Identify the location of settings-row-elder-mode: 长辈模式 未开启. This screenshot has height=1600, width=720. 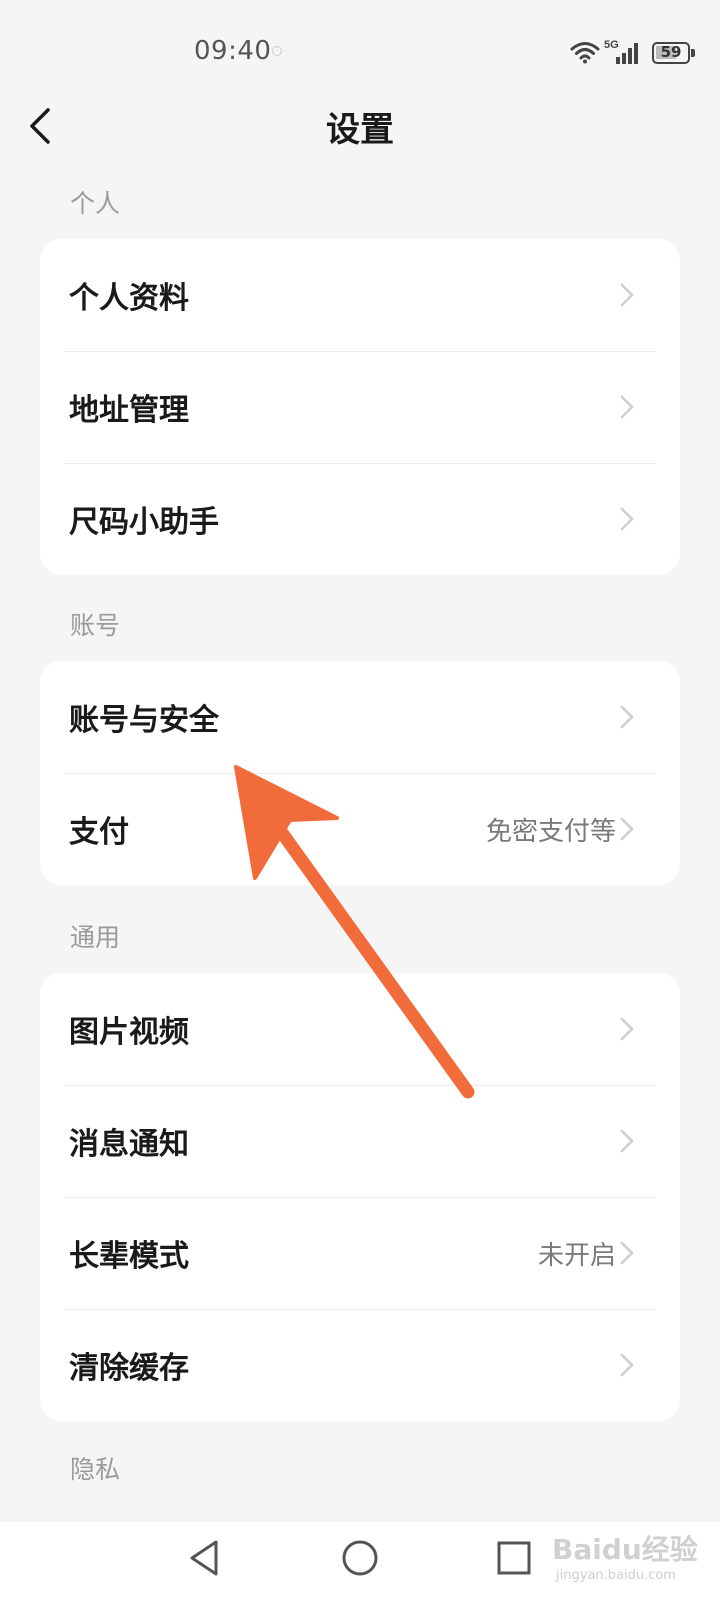
(360, 1253).